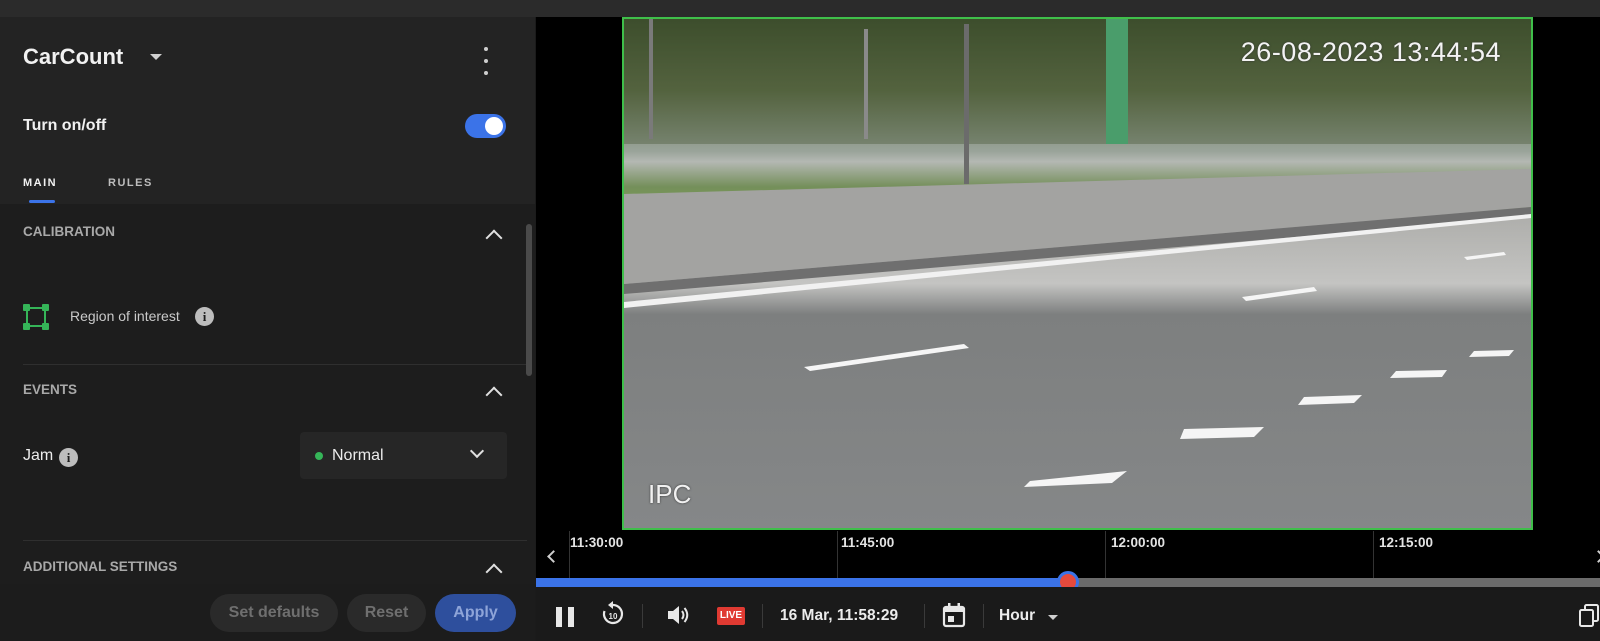 Image resolution: width=1600 pixels, height=641 pixels. What do you see at coordinates (38, 455) in the screenshot?
I see `jam-label: Jam` at bounding box center [38, 455].